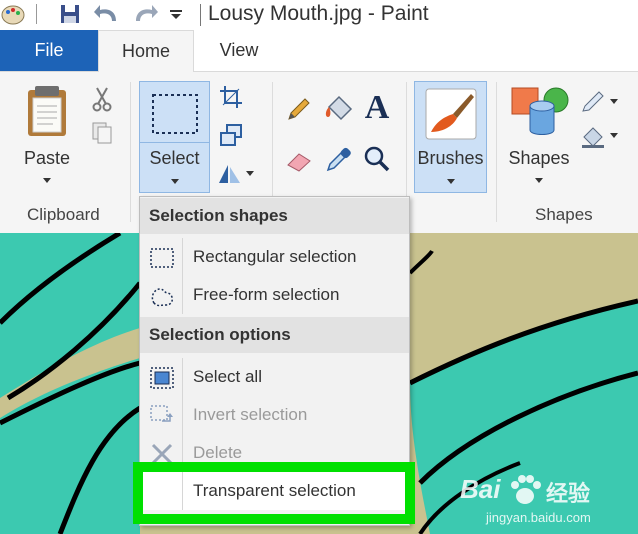  I want to click on ribbon-tabs: File Home View, so click(319, 51).